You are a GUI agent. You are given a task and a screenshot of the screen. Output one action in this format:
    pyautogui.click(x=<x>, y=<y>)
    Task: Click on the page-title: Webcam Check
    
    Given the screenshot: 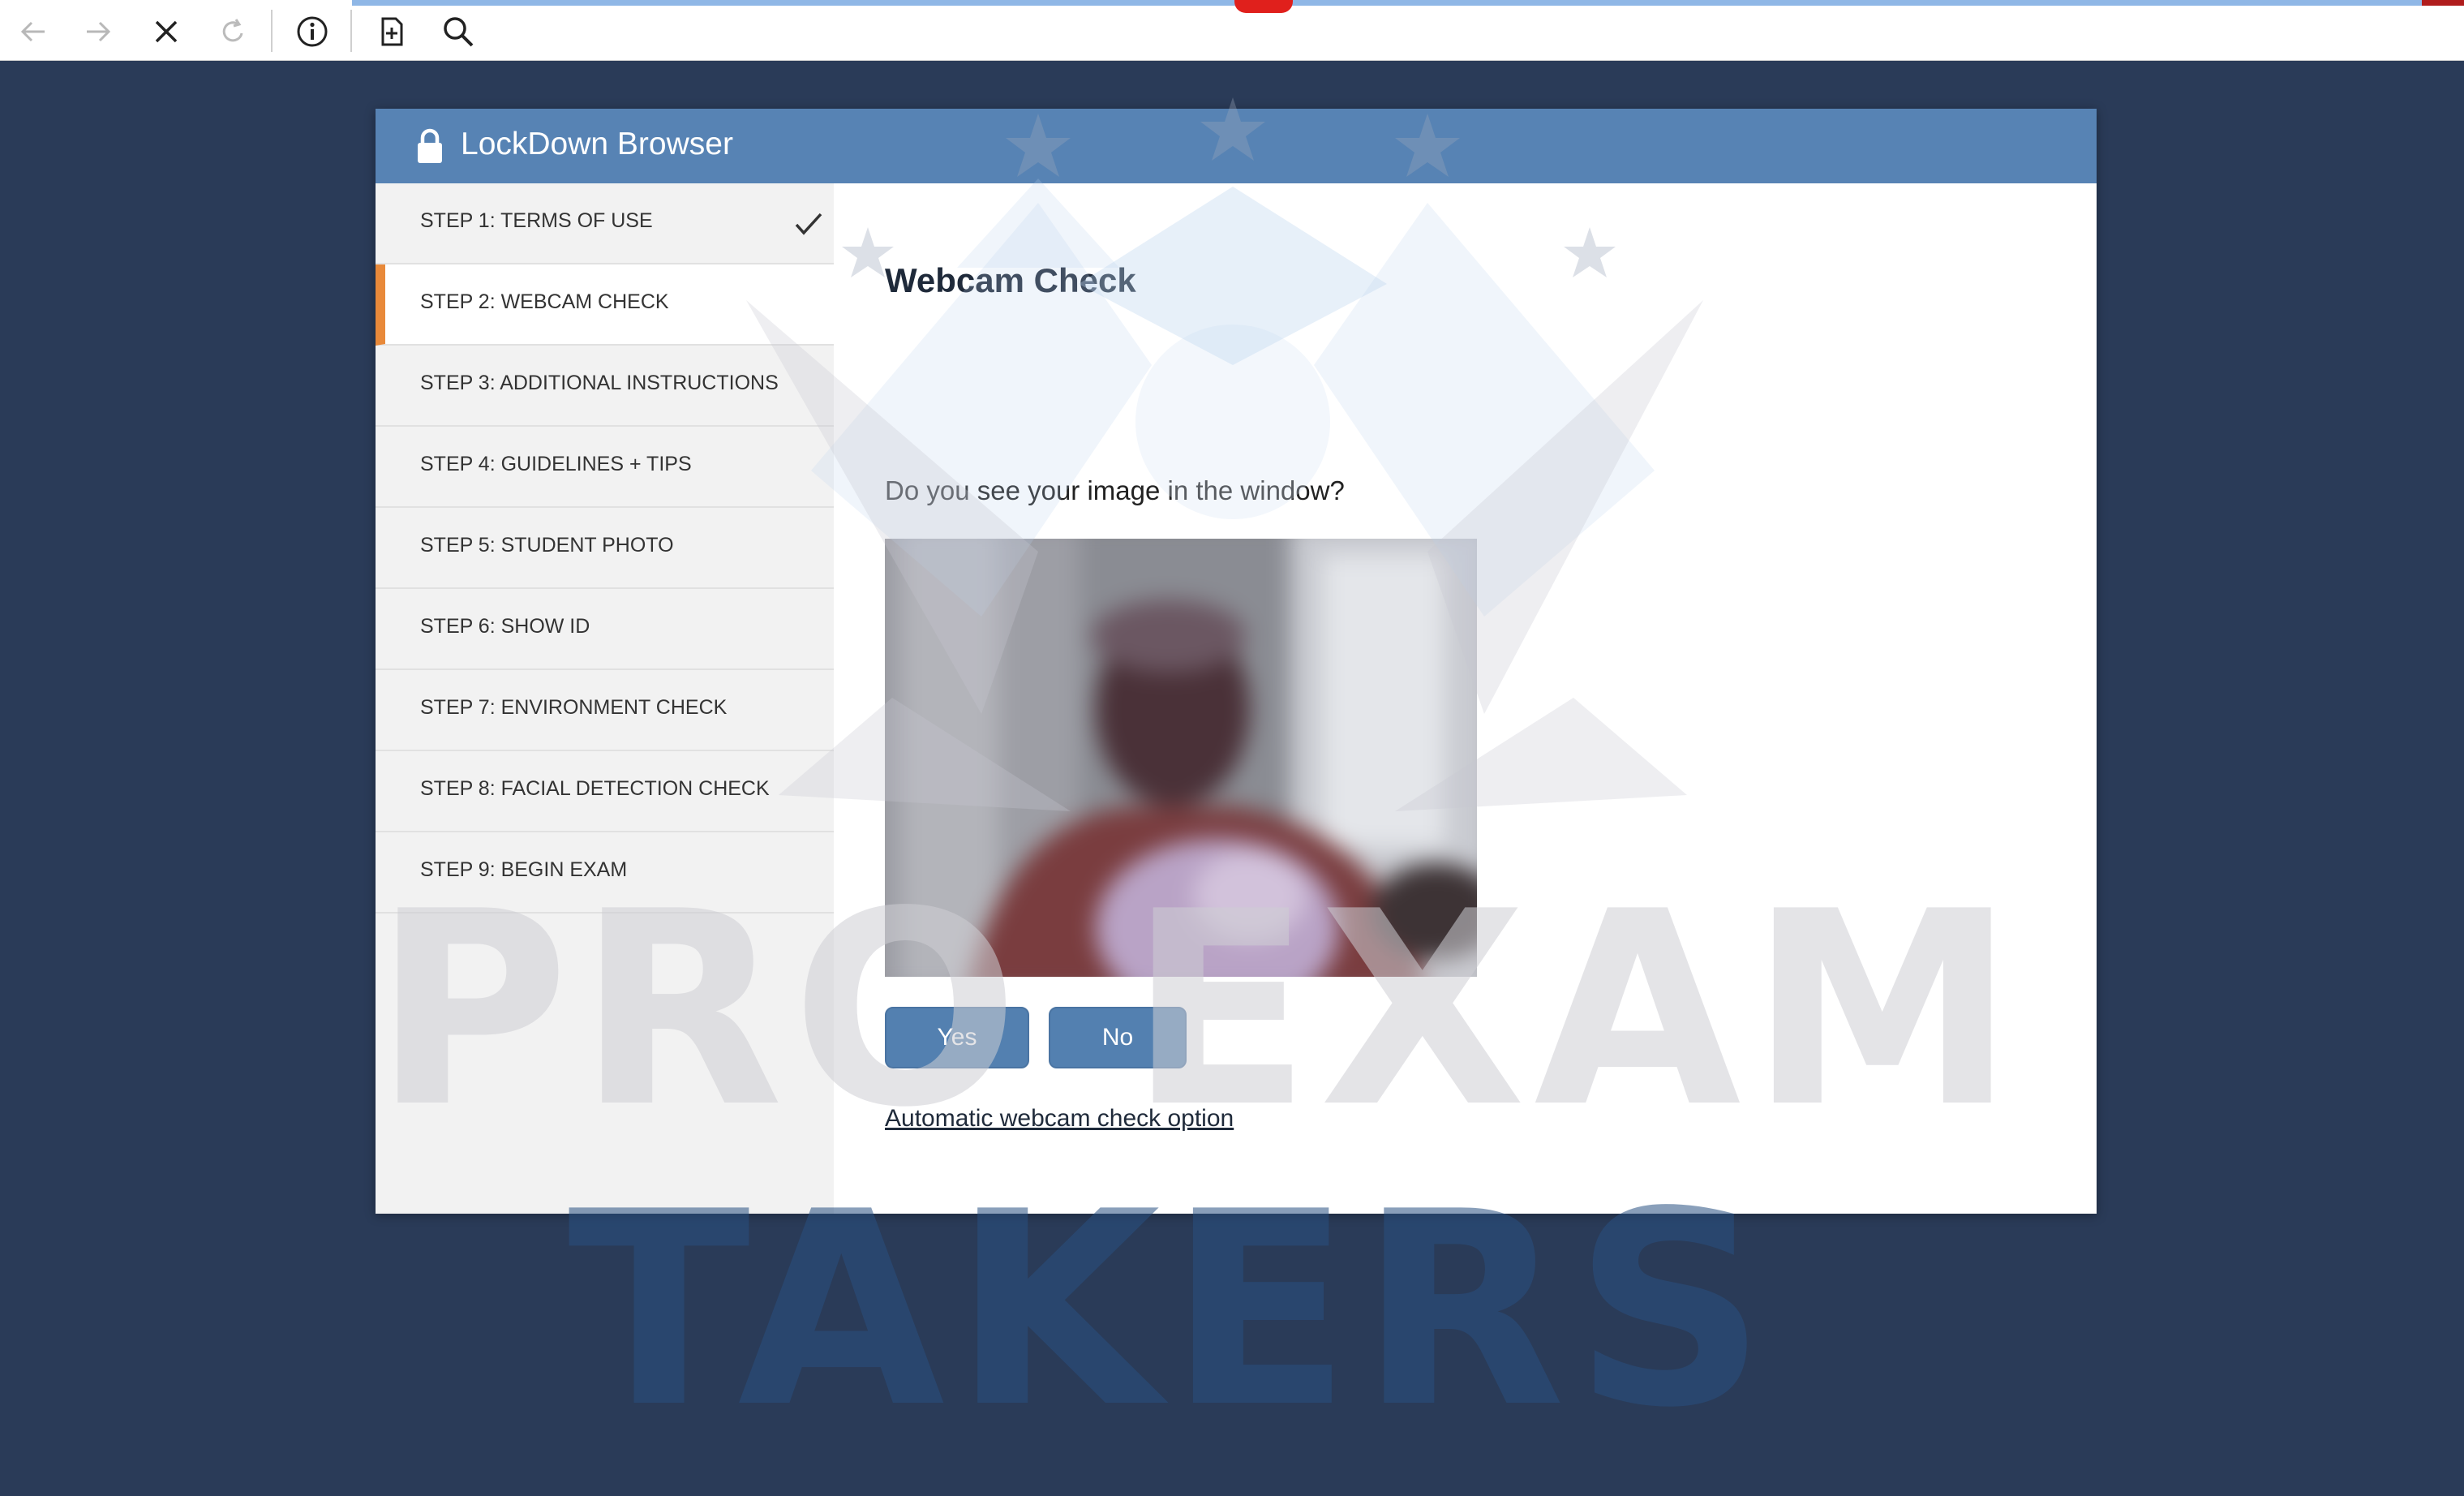 What is the action you would take?
    pyautogui.click(x=1011, y=280)
    